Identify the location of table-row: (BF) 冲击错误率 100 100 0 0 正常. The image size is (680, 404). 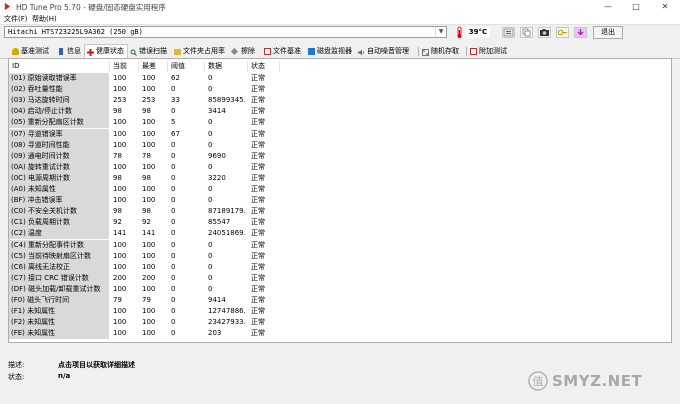
(339, 201).